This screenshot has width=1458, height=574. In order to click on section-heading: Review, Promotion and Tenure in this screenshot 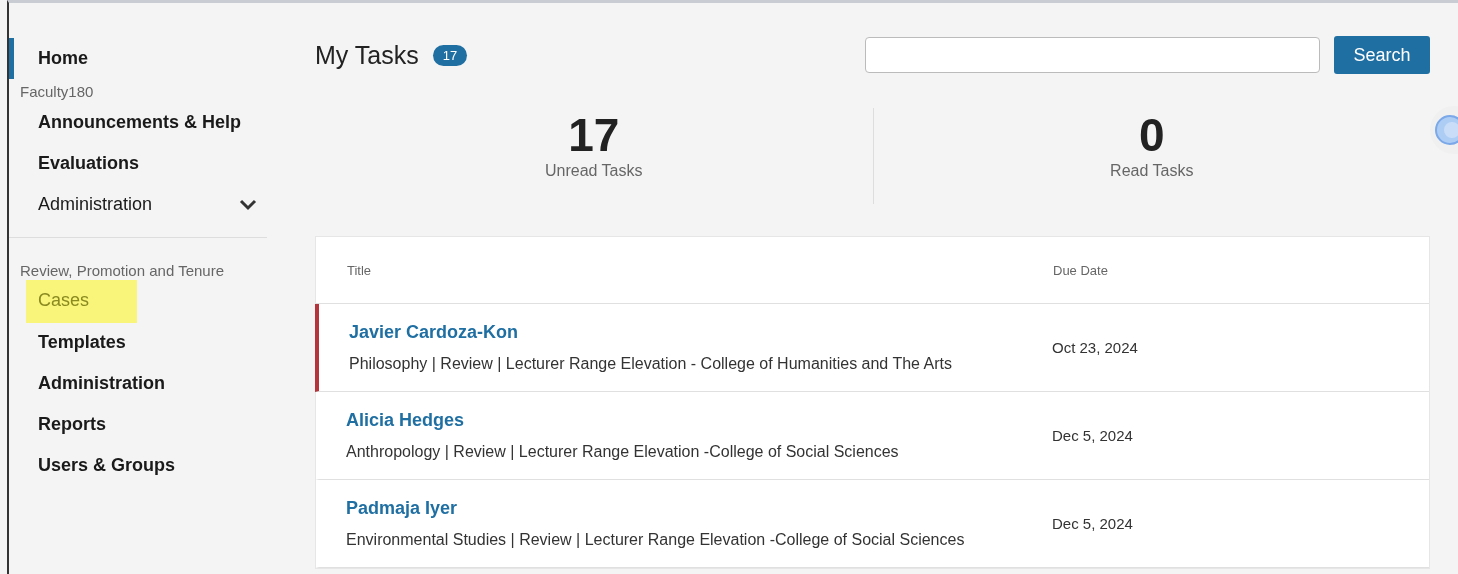, I will do `click(122, 270)`.